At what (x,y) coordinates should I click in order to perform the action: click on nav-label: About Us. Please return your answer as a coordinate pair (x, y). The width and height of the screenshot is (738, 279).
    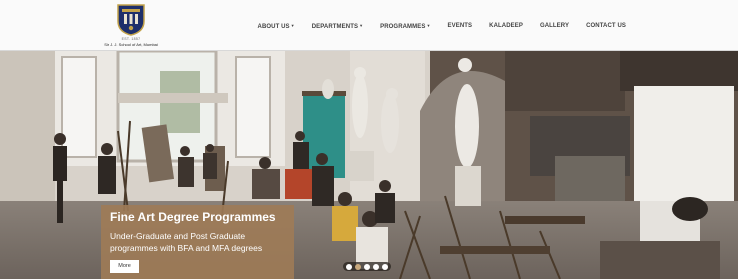
    Looking at the image, I should click on (273, 26).